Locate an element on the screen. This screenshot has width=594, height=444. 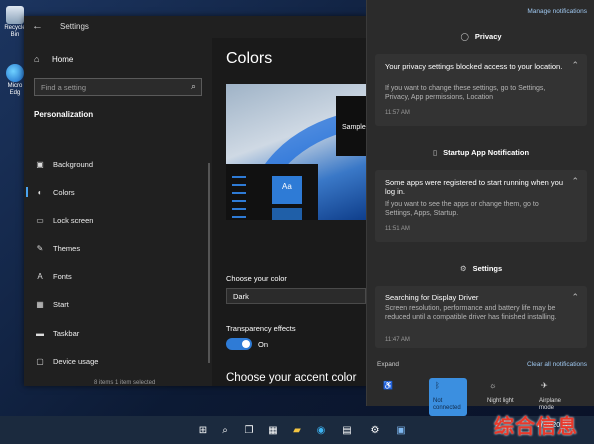
nav-item-label: Lock screen is located at coordinates (73, 220).